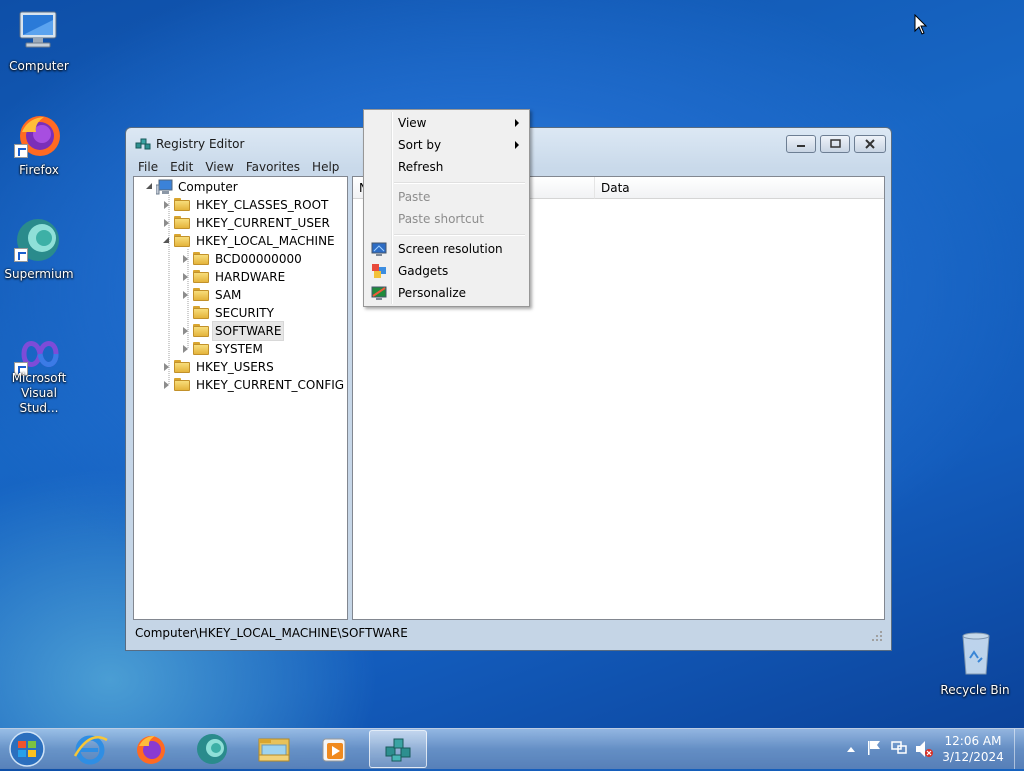 This screenshot has height=771, width=1024. I want to click on tree-node-label: SAM, so click(228, 295).